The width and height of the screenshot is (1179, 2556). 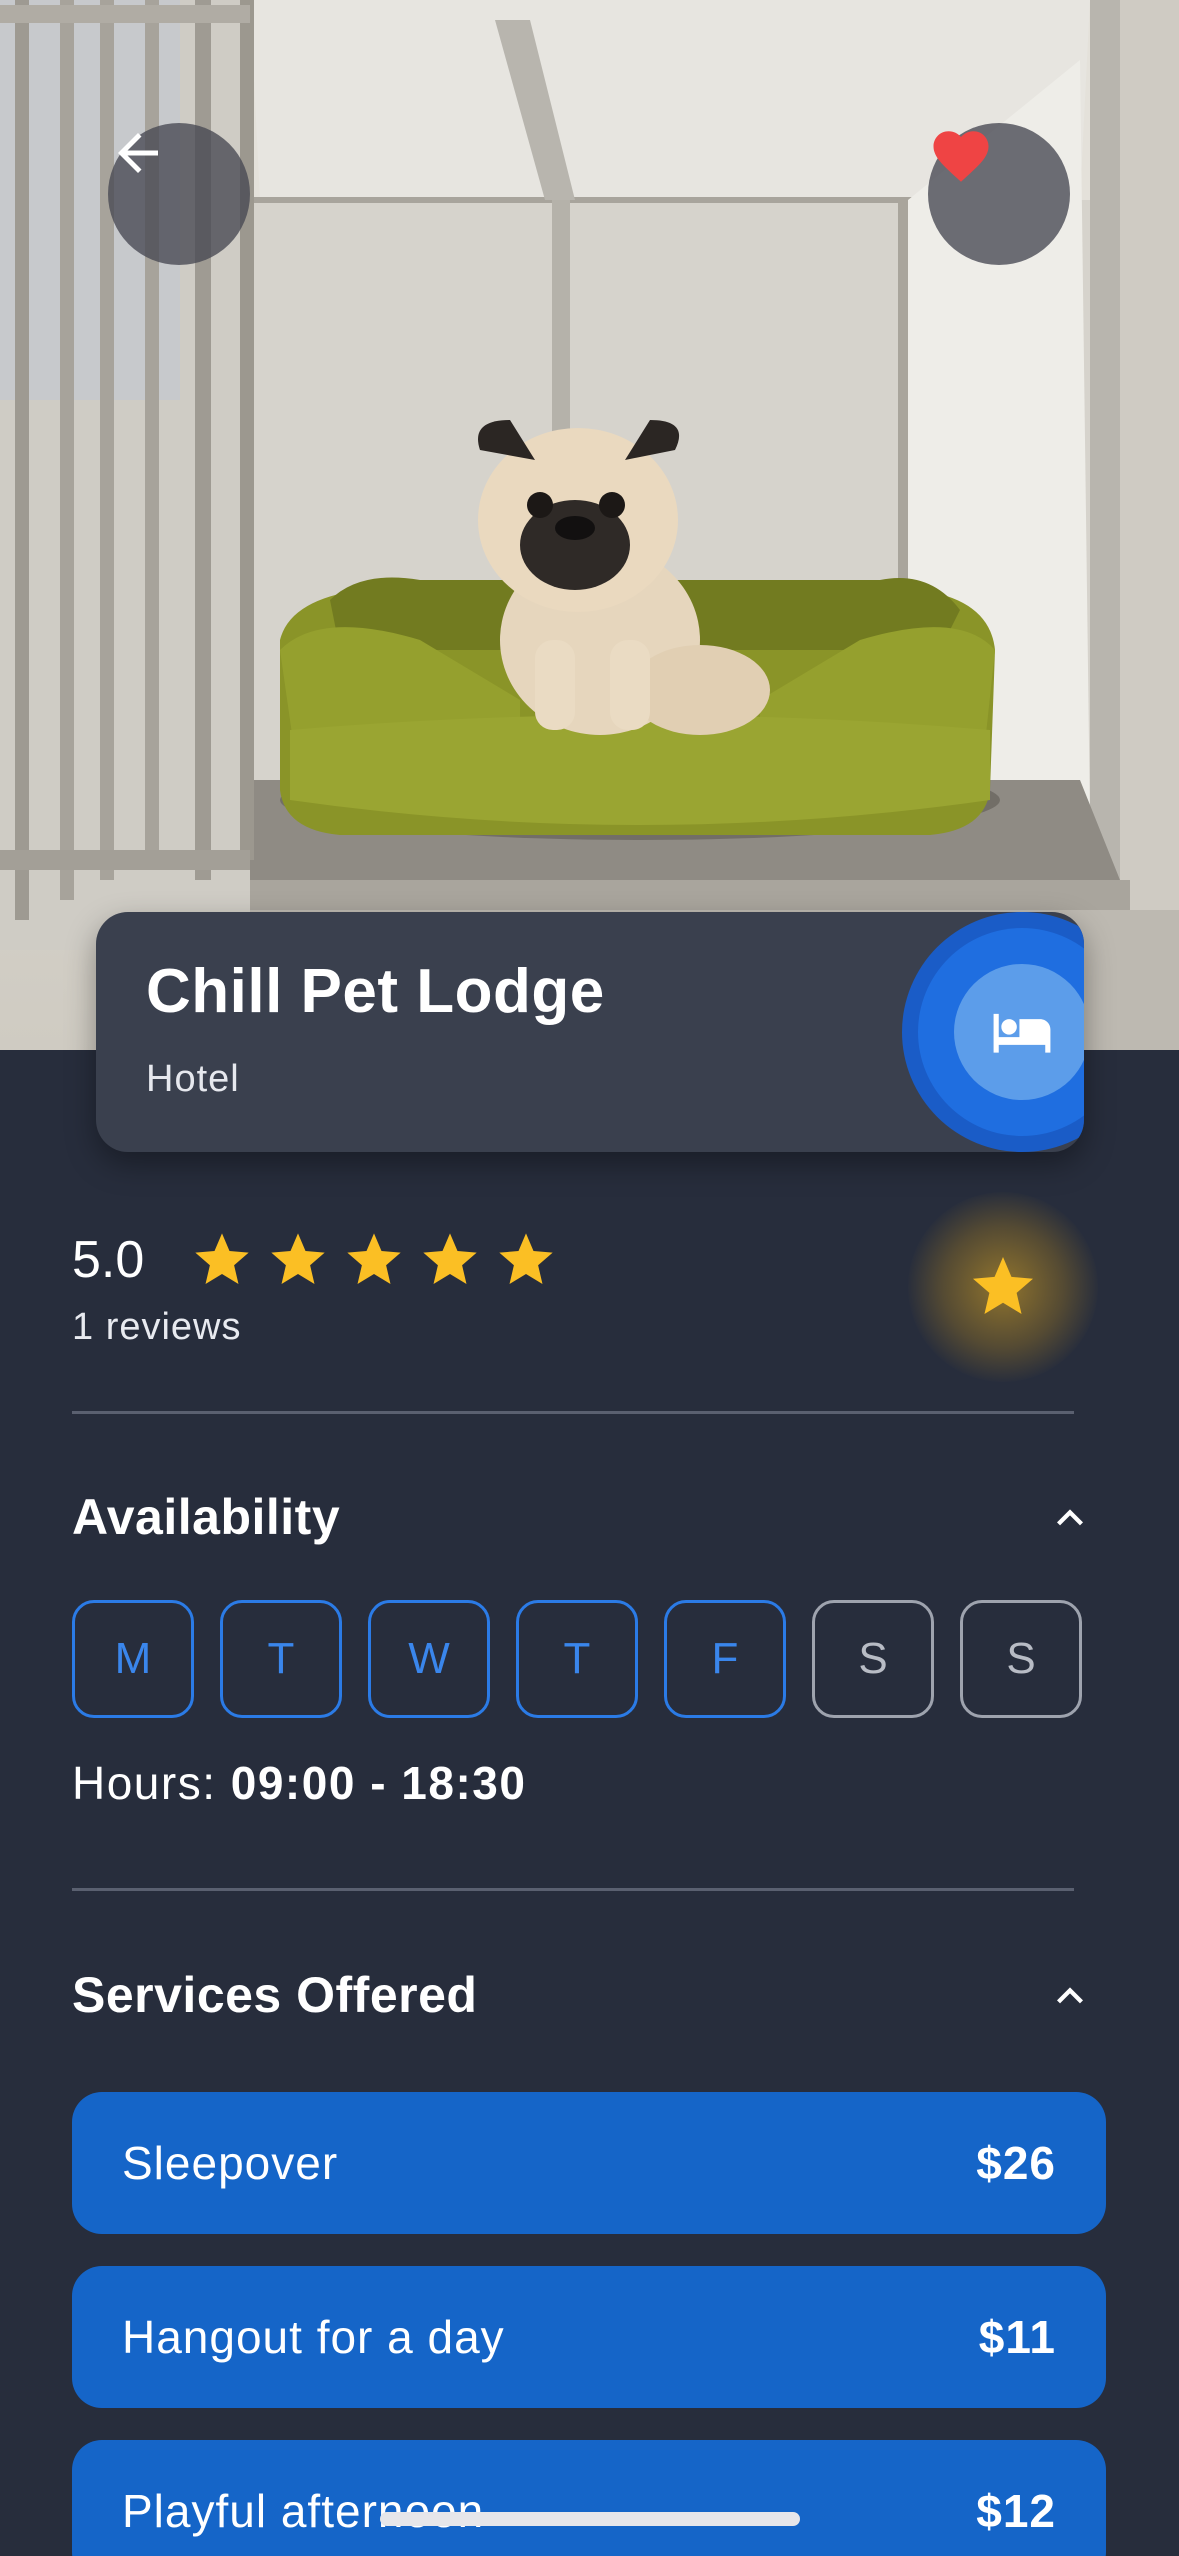 I want to click on hours: Hours: 09:00 - 18:30, so click(x=299, y=1783).